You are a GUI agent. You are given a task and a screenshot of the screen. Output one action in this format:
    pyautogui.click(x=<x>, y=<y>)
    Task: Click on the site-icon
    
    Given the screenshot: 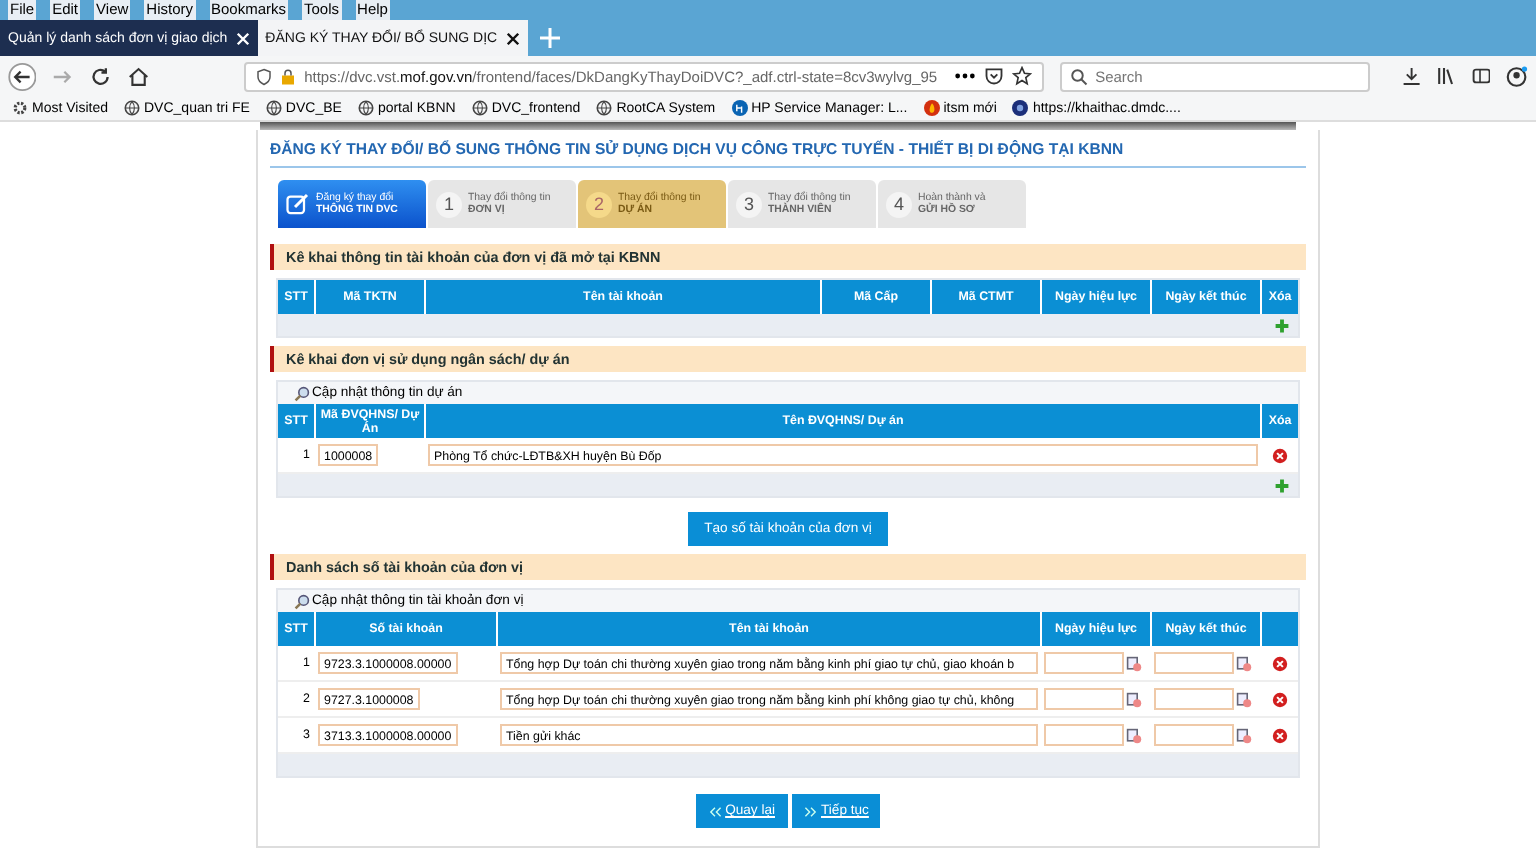 What is the action you would take?
    pyautogui.click(x=1020, y=108)
    